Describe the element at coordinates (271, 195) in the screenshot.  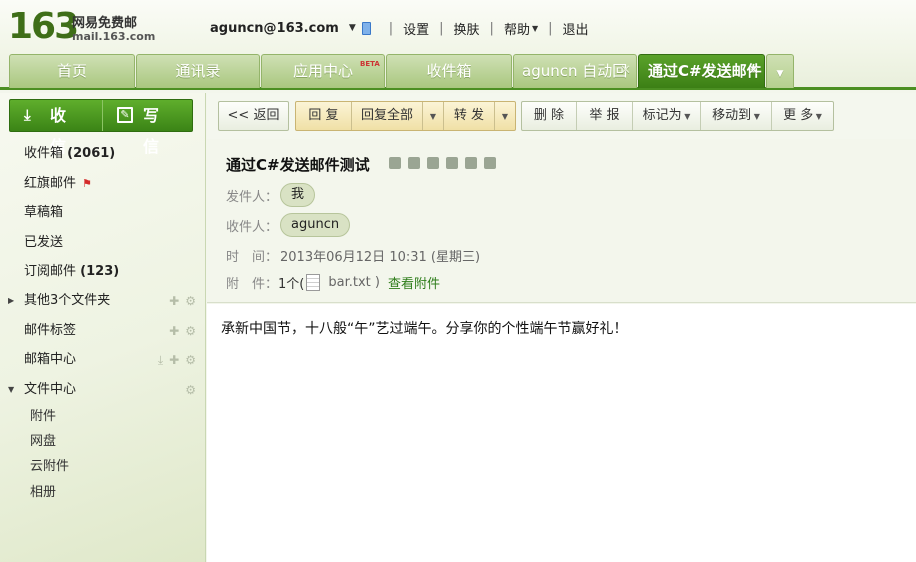
I see `from-row: 发件人： 我` at that location.